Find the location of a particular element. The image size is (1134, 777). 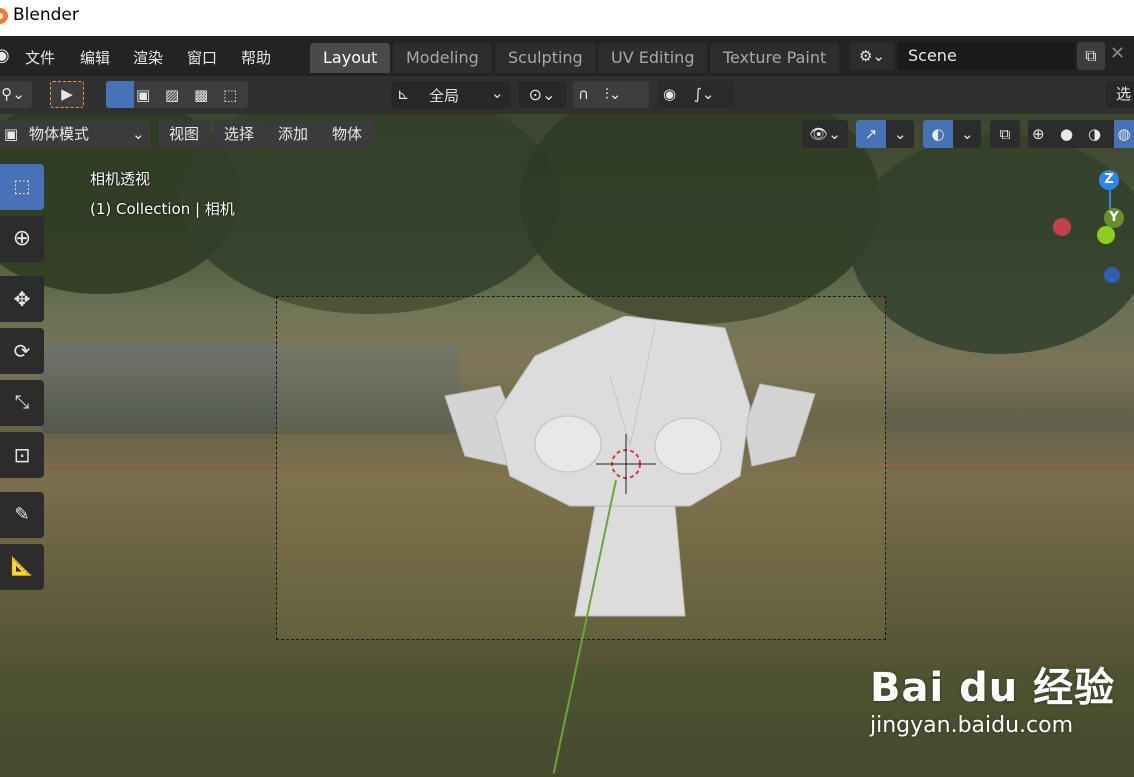

background-tree is located at coordinates (992, 244).